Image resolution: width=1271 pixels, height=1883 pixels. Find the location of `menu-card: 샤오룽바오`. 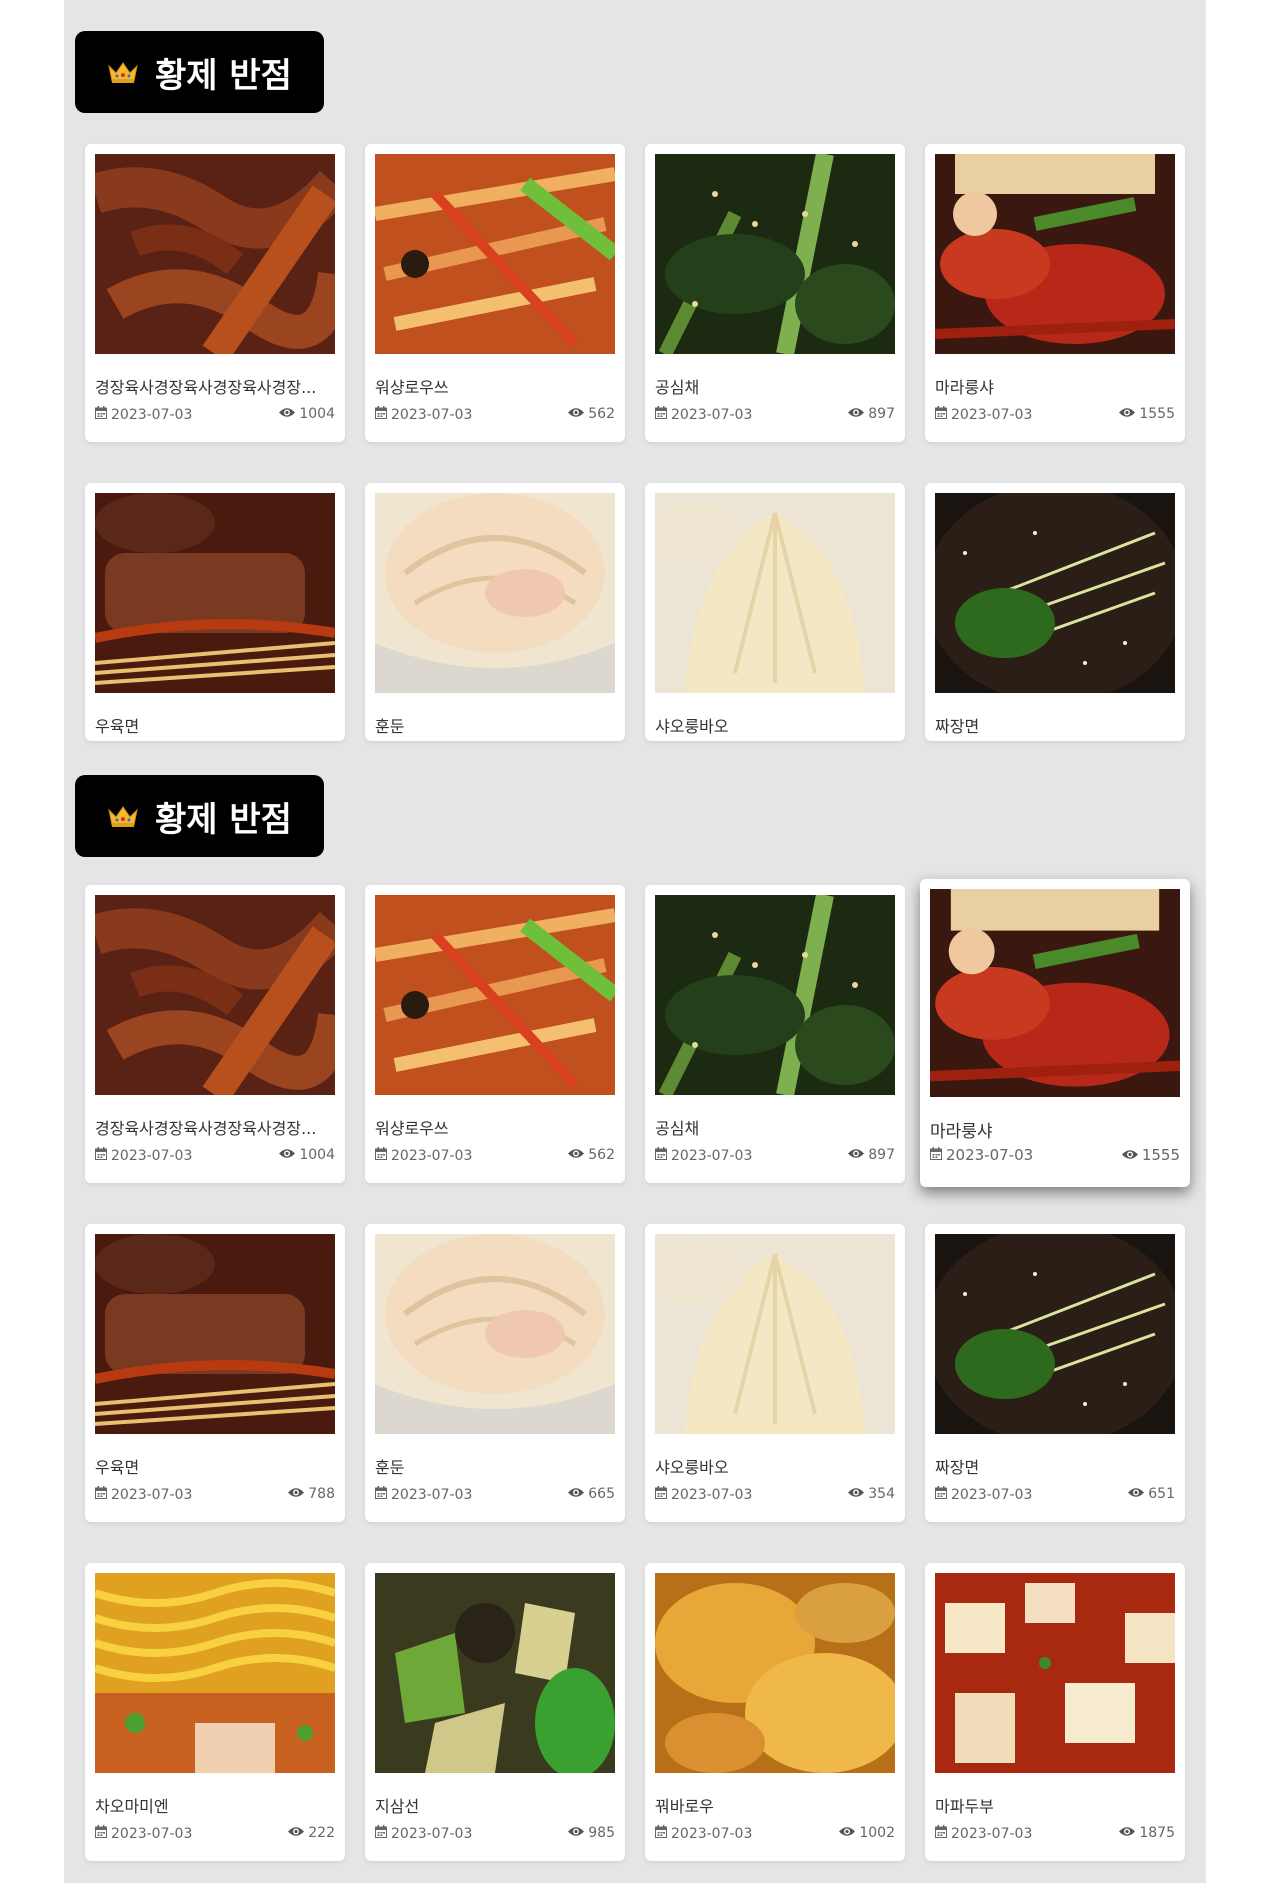

menu-card: 샤오룽바오 is located at coordinates (775, 612).